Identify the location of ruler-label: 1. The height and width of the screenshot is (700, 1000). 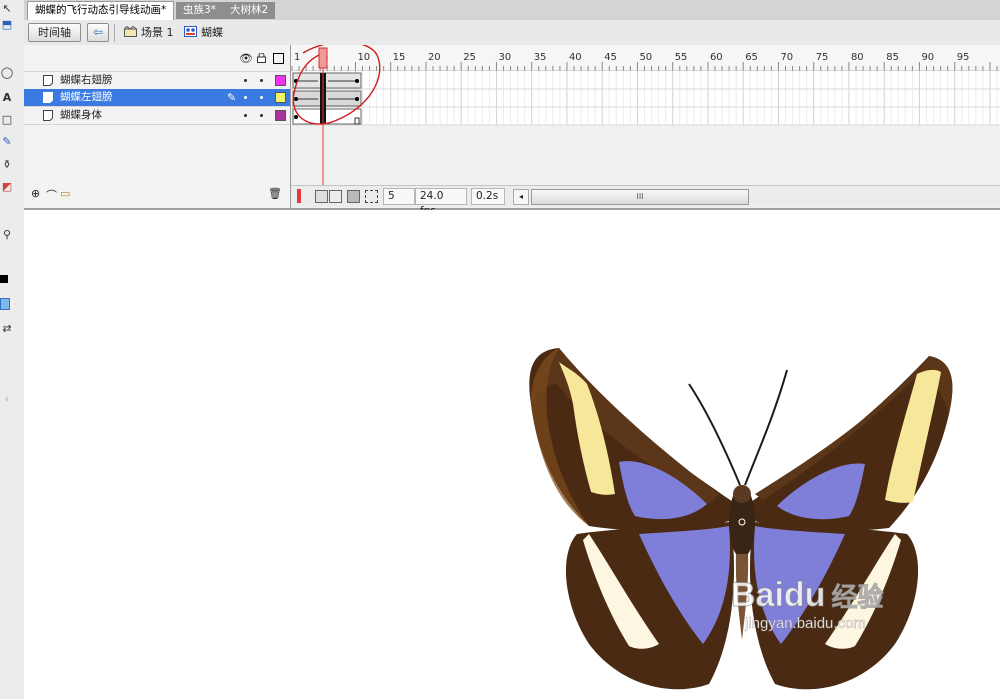
(297, 57).